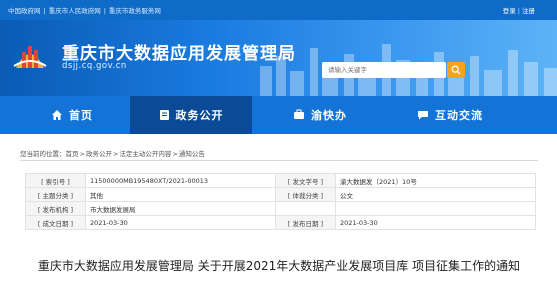  Describe the element at coordinates (180, 194) in the screenshot. I see `subject-value: 其他` at that location.